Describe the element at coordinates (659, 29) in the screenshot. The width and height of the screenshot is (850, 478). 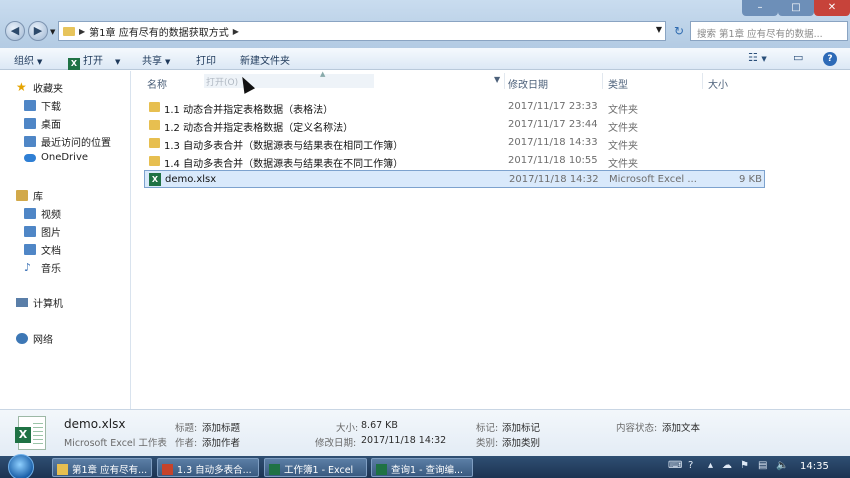
I see `address-dropdown-icon: ▼` at that location.